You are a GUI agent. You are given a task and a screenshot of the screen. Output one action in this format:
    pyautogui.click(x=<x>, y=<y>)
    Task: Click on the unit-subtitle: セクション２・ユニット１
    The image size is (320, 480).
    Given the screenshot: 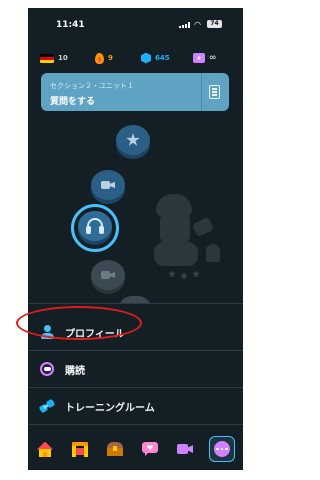 What is the action you would take?
    pyautogui.click(x=92, y=86)
    